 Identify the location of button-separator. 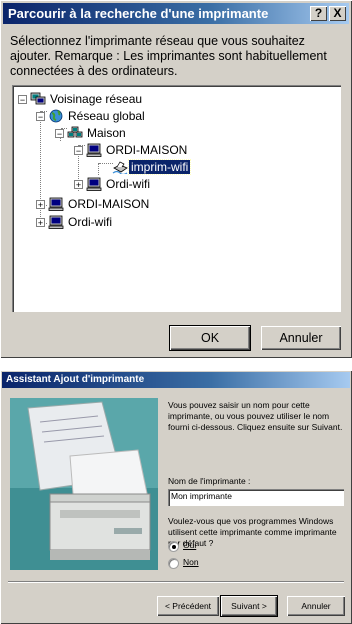
(176, 582).